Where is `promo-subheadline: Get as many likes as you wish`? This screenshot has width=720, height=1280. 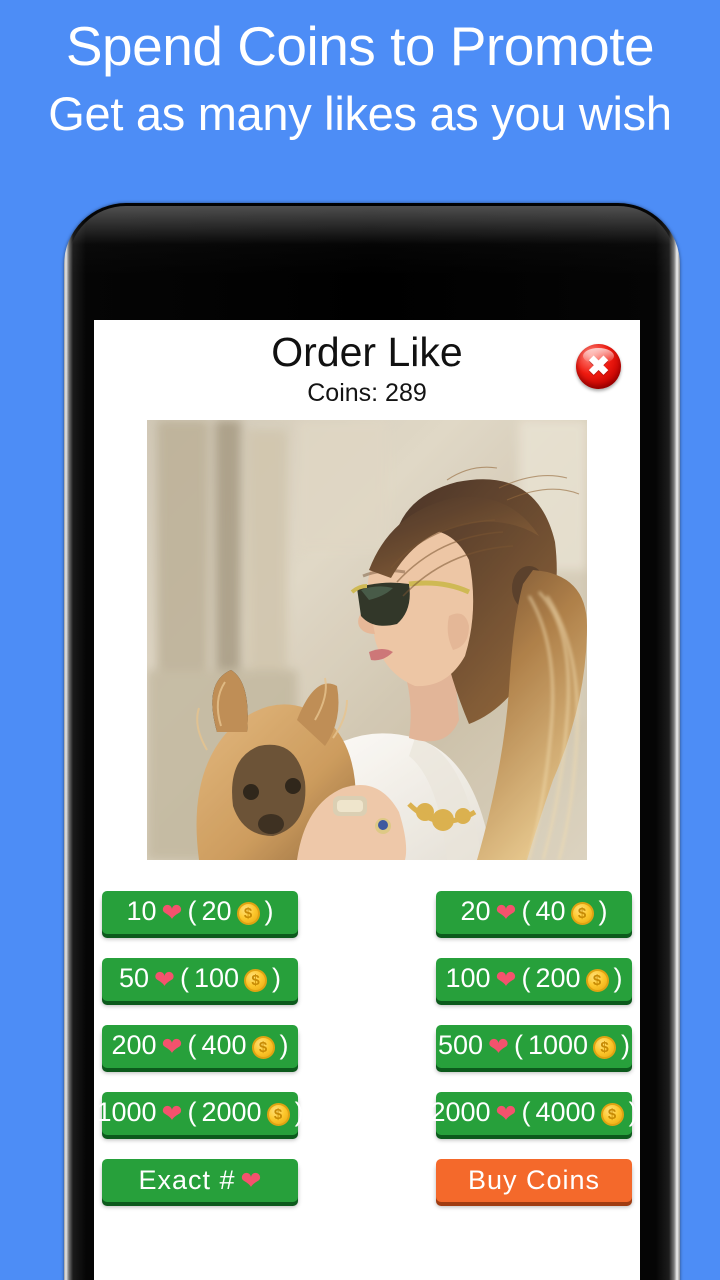 promo-subheadline: Get as many likes as you wish is located at coordinates (360, 113).